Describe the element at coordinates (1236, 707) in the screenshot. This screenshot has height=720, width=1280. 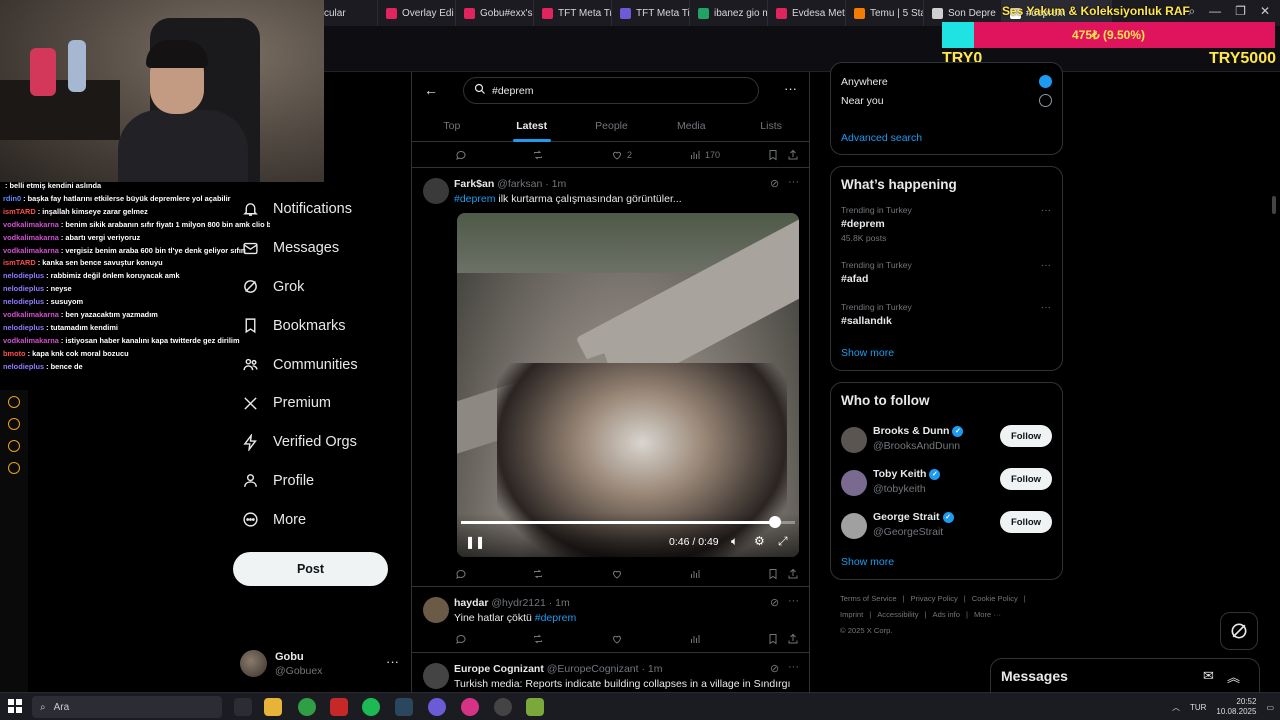
I see `clock: 20:52 10.08.2025` at that location.